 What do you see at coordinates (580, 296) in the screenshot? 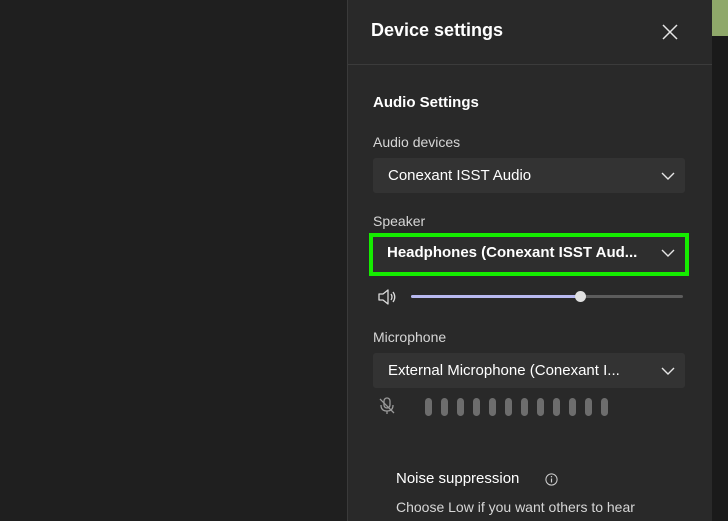
I see `speaker-volume-thumb` at bounding box center [580, 296].